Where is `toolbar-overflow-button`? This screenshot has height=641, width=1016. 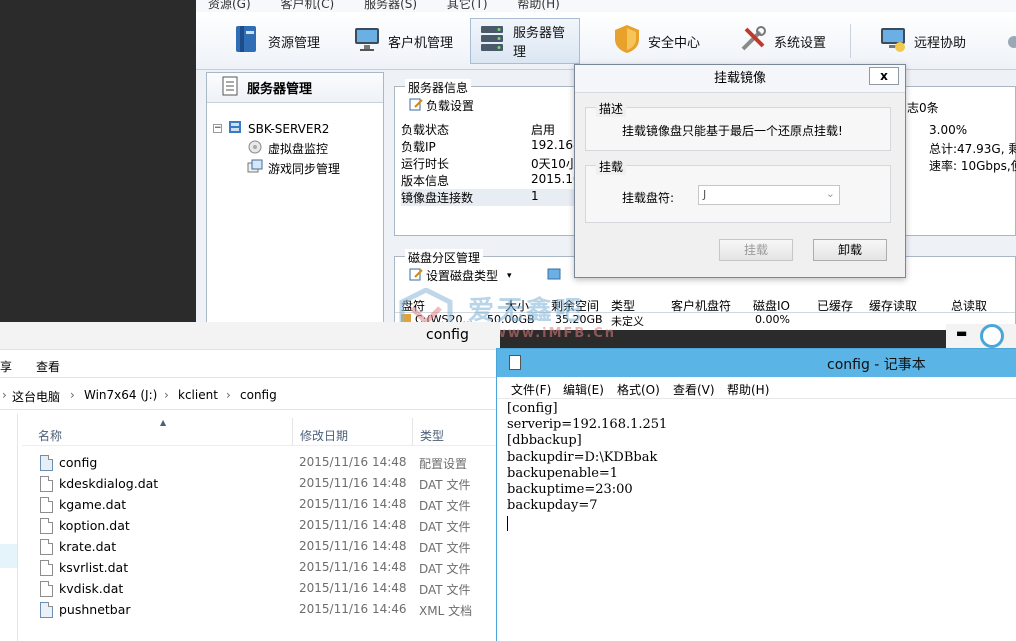
toolbar-overflow-button is located at coordinates (1006, 41).